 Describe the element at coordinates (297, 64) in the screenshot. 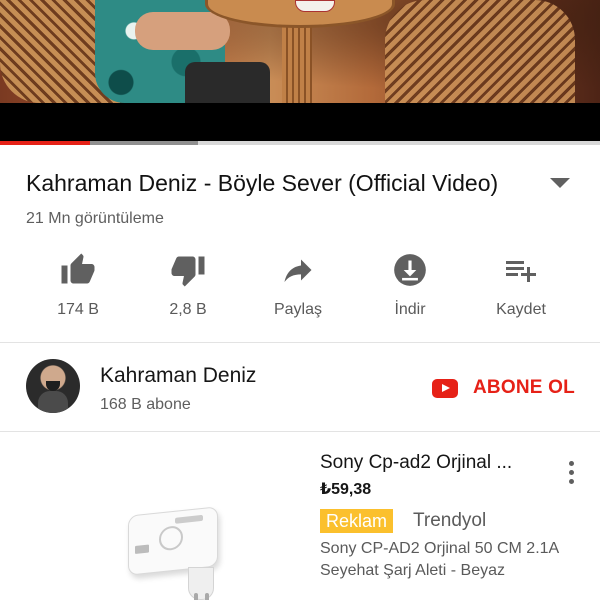

I see `video-frame-table-base` at that location.